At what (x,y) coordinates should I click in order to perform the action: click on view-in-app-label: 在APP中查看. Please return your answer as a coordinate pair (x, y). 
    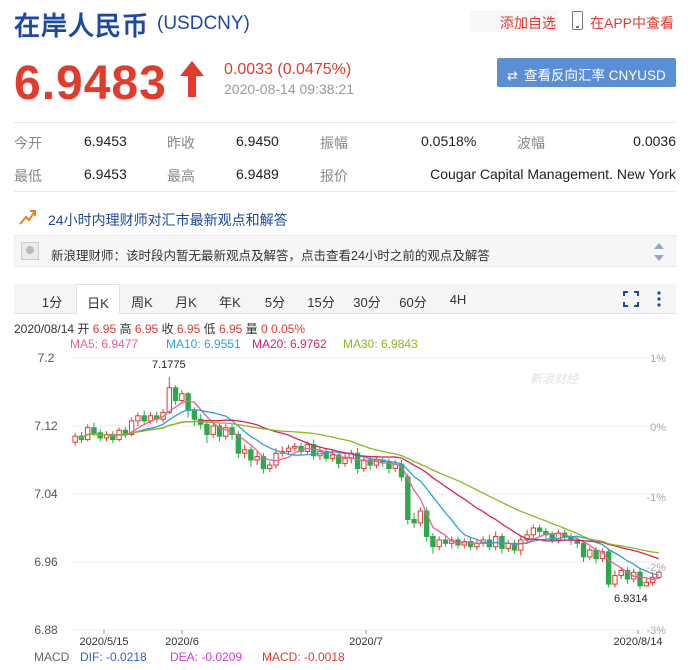
    Looking at the image, I should click on (632, 23).